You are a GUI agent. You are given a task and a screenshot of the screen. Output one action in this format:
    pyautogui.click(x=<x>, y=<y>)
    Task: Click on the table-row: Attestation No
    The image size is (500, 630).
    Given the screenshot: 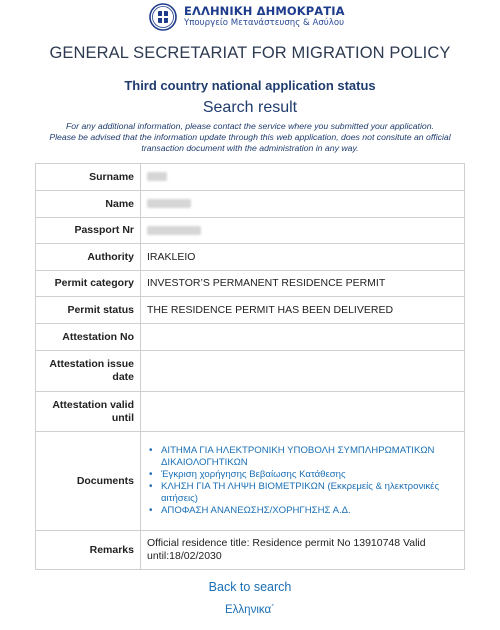 What is the action you would take?
    pyautogui.click(x=250, y=337)
    